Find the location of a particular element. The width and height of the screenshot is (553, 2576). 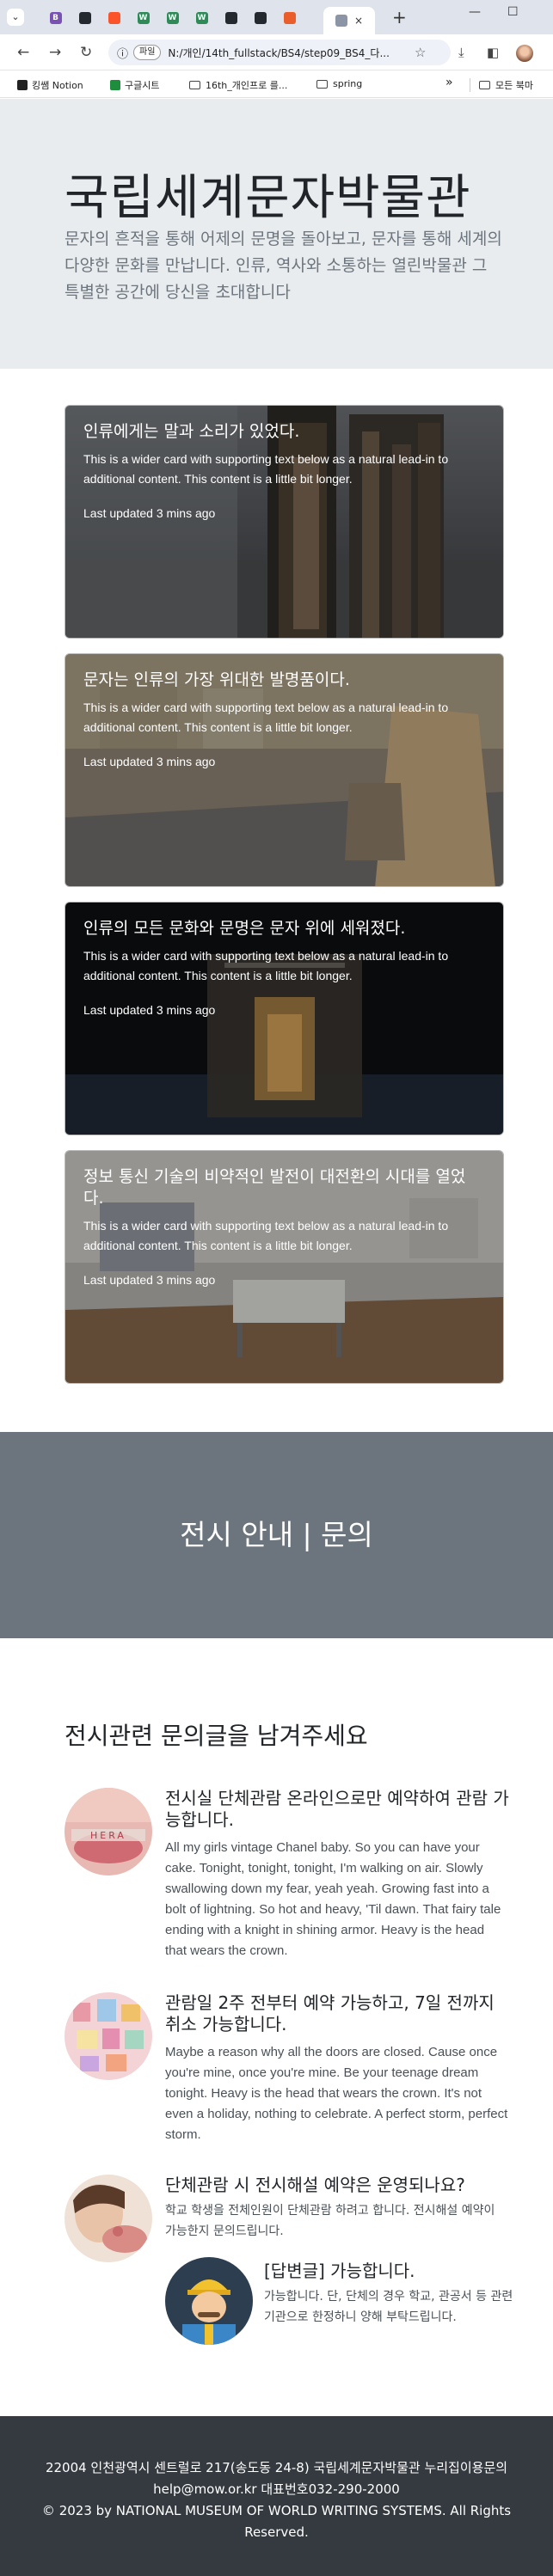

forward-arrow-icon: → is located at coordinates (55, 52).